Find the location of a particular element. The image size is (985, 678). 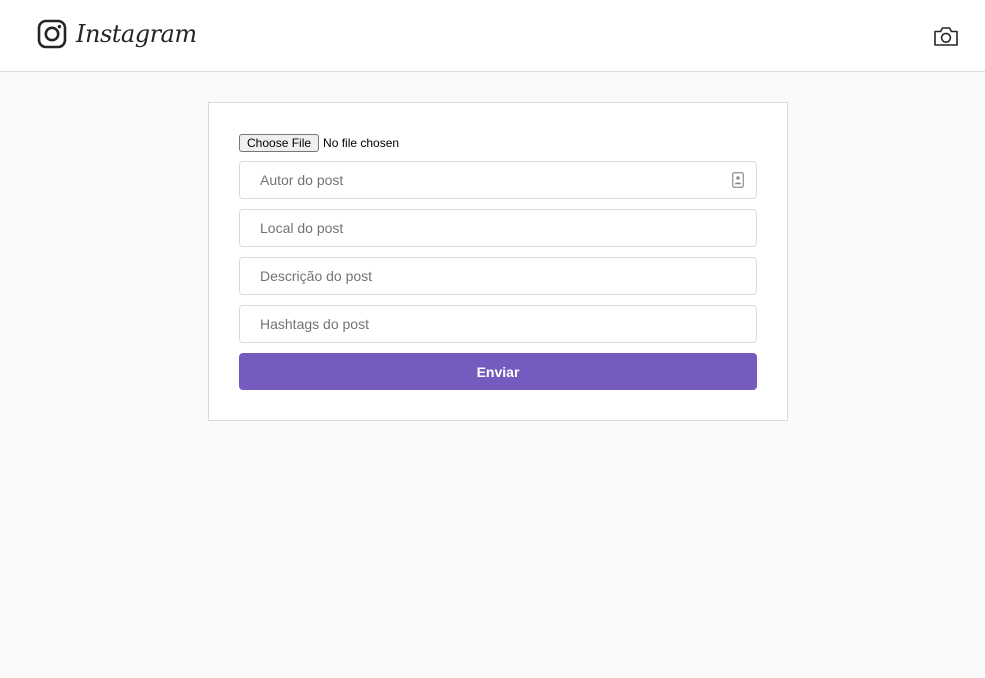

hashtags-input is located at coordinates (498, 324).